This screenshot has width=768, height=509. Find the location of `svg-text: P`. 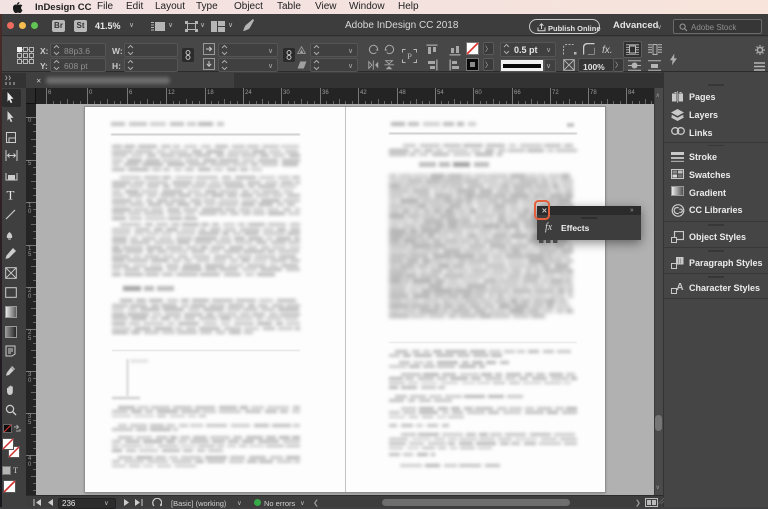

svg-text: P is located at coordinates (409, 56).